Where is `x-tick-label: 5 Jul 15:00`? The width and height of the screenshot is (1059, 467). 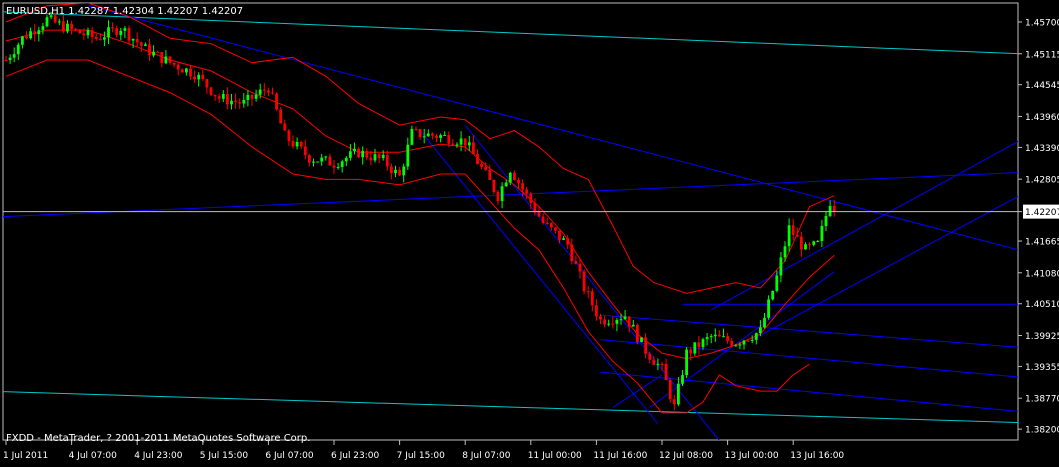 x-tick-label: 5 Jul 15:00 is located at coordinates (224, 456).